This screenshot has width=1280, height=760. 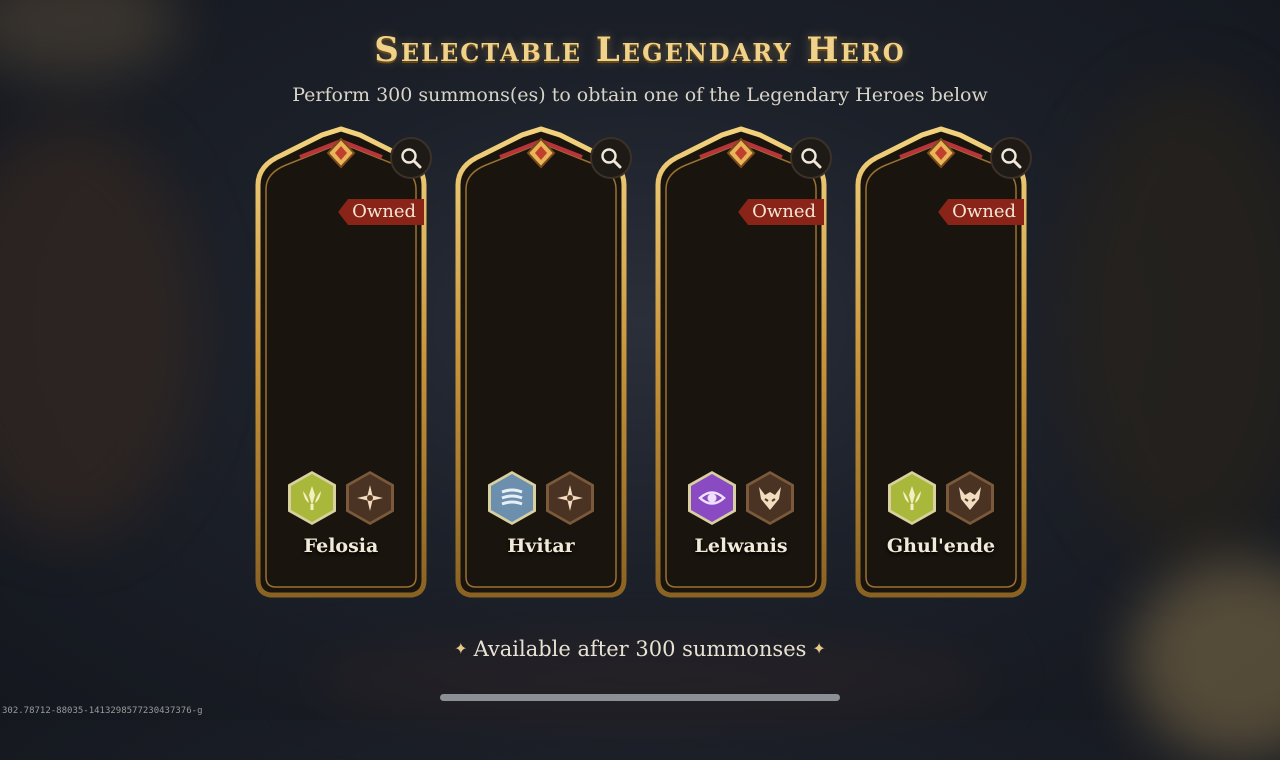 What do you see at coordinates (512, 498) in the screenshot?
I see `wind-waves-icon` at bounding box center [512, 498].